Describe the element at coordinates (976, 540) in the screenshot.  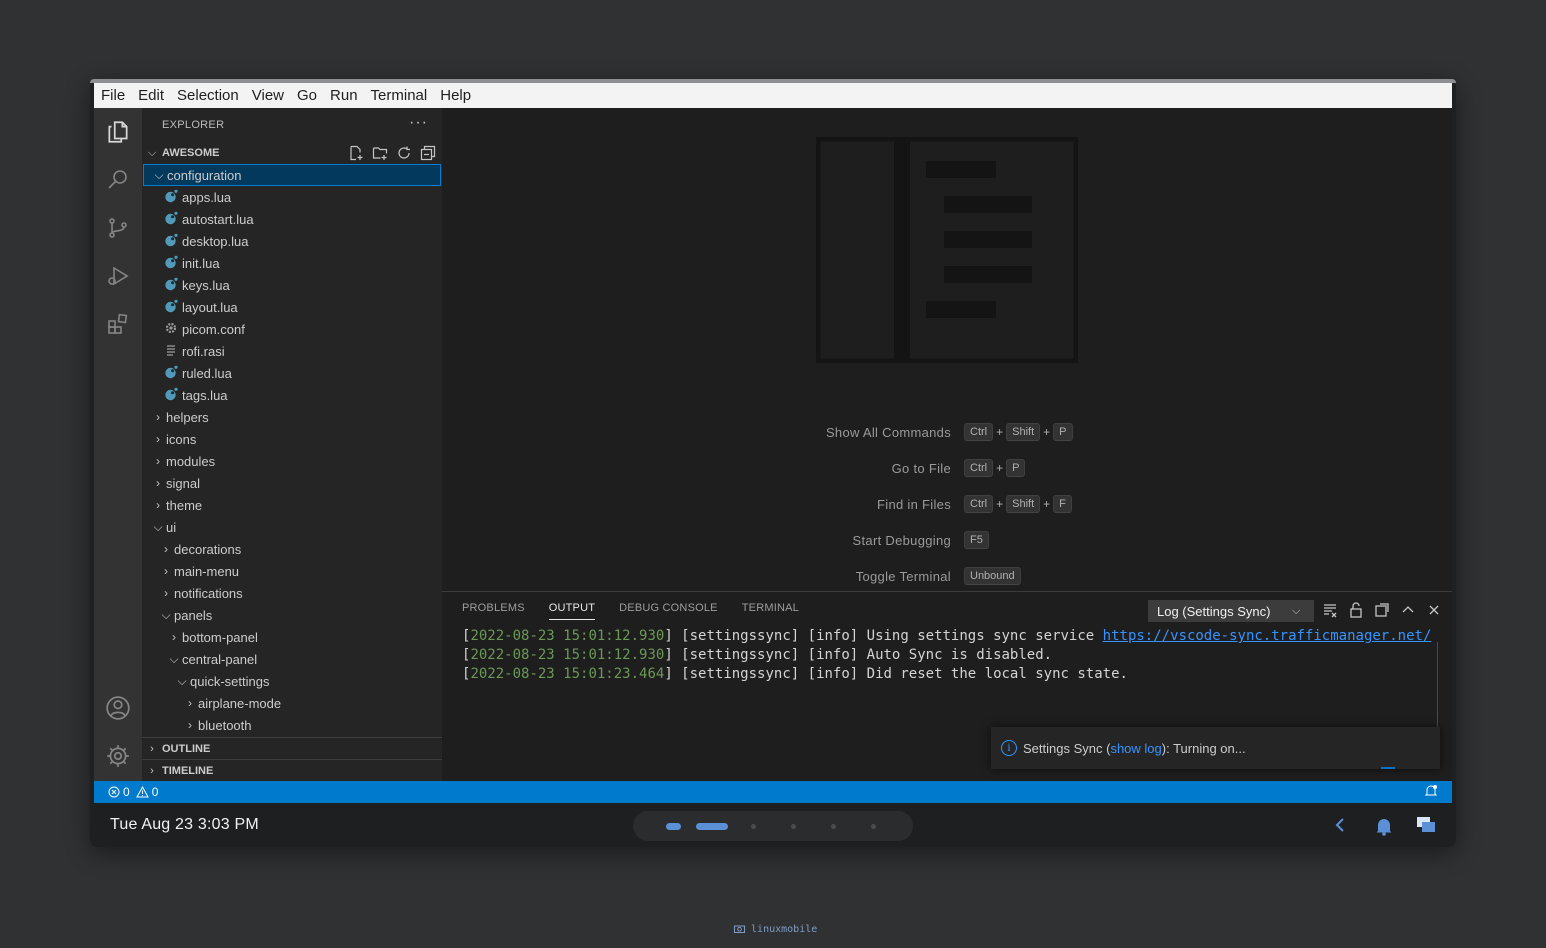
I see `shortcut-keys: F5` at that location.